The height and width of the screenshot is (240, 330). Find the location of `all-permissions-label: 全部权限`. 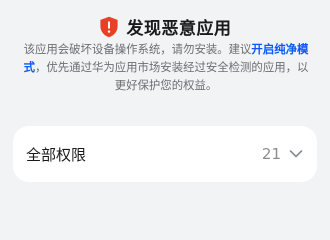

all-permissions-label: 全部权限 is located at coordinates (56, 154).